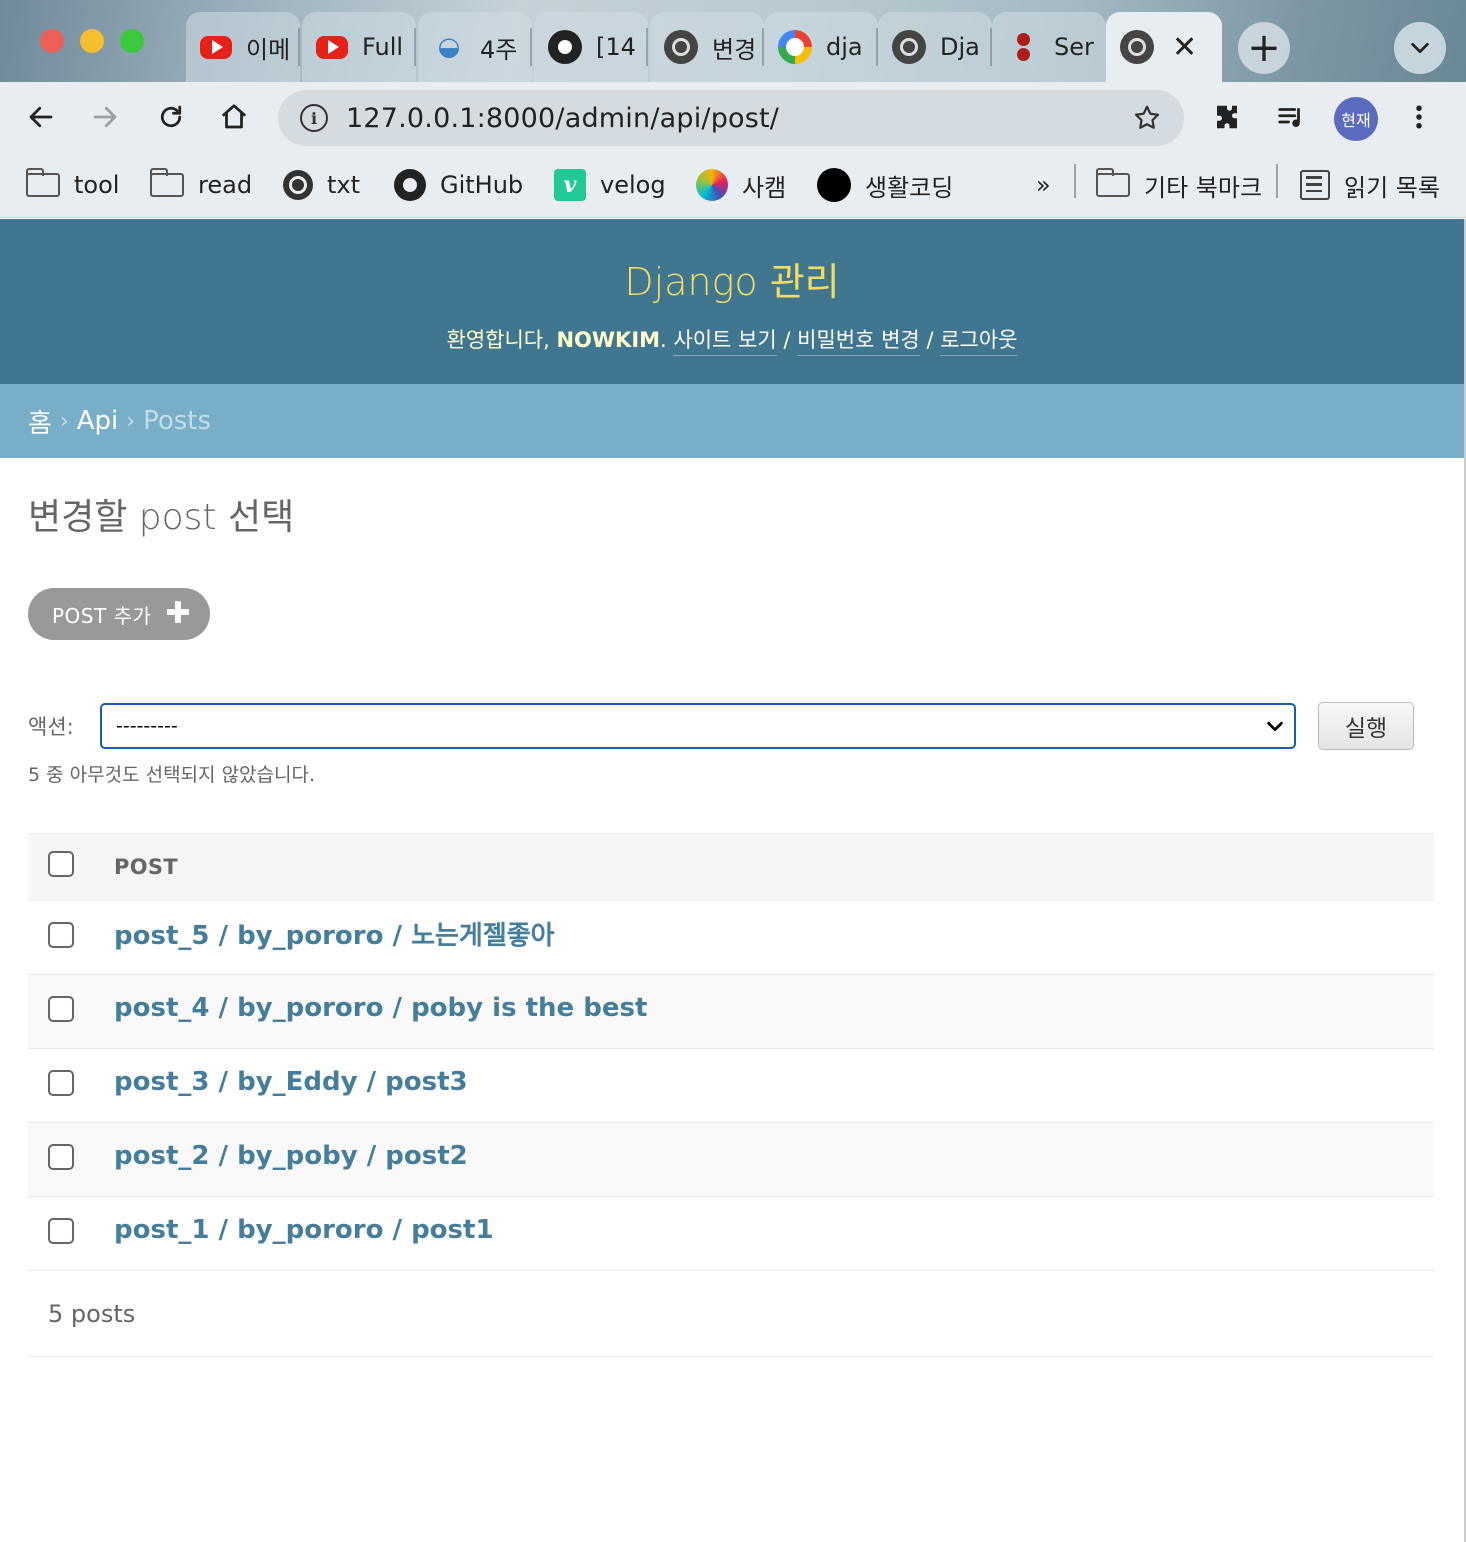  I want to click on tab-search-button, so click(1420, 48).